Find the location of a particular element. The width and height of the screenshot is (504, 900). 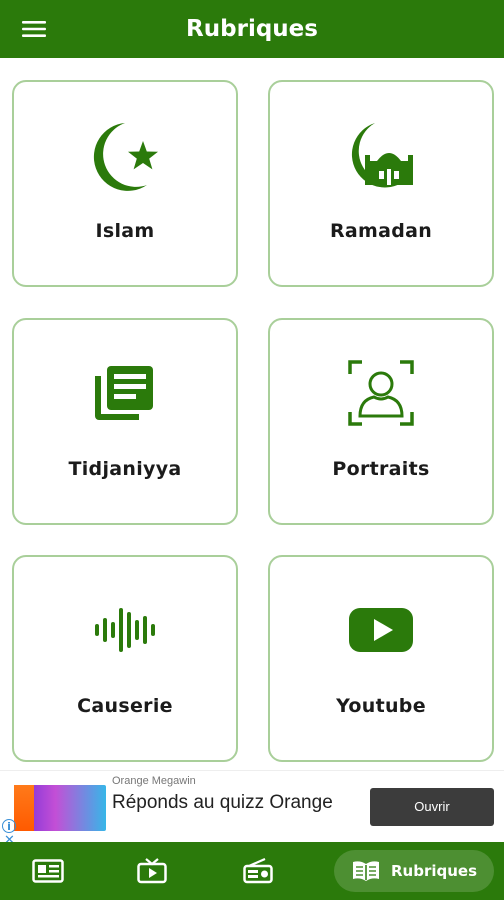

category-card-islam: Islam is located at coordinates (125, 183).